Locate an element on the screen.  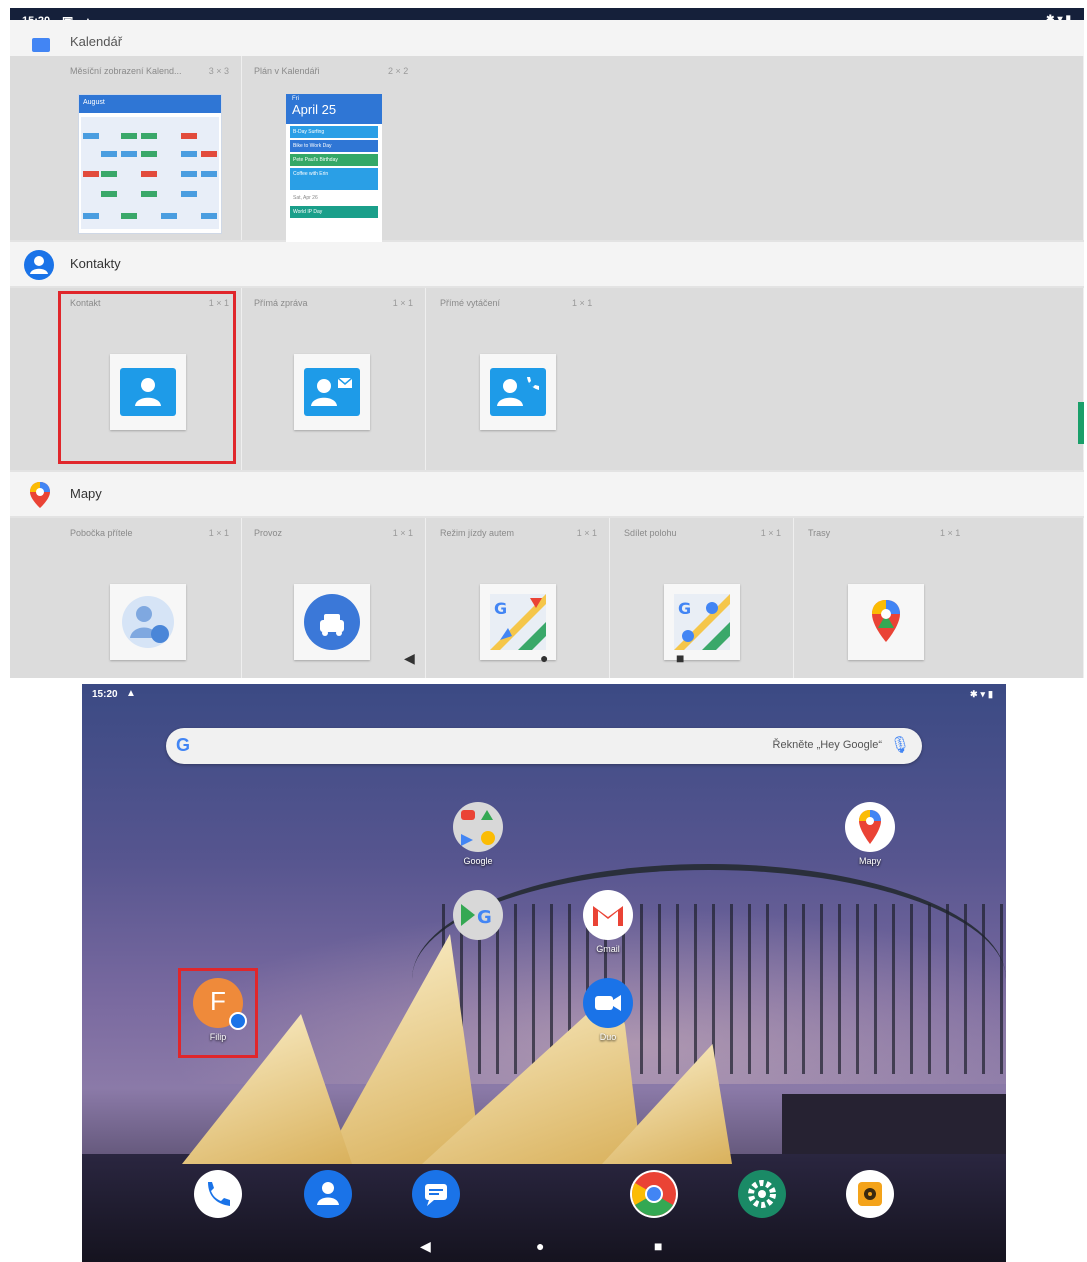
search-hint: Řekněte „Hey Google“ is located at coordinates (827, 745).